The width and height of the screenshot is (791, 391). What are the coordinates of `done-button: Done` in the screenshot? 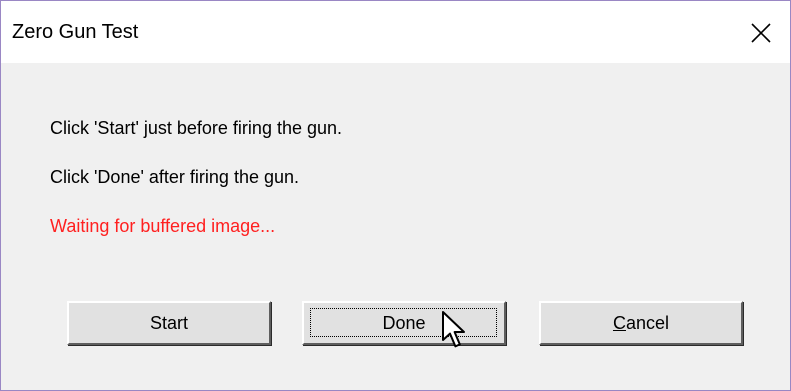 It's located at (404, 323).